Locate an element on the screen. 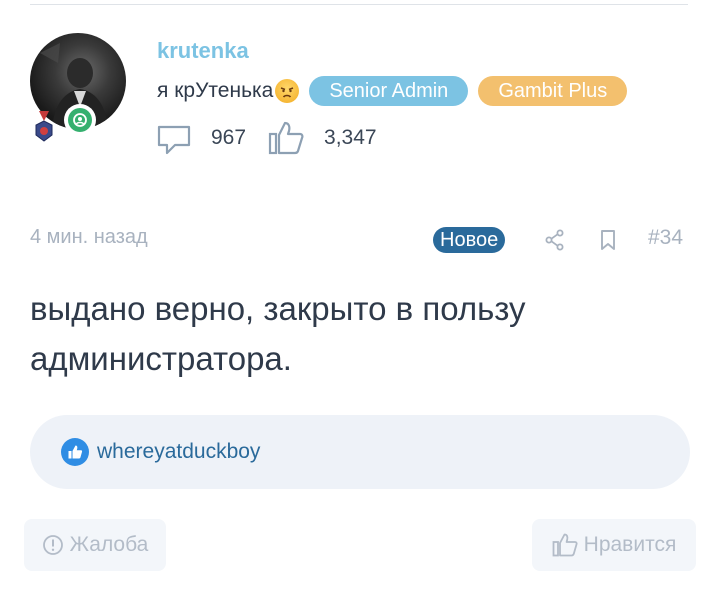 The image size is (720, 595). status-text: я крУтенька is located at coordinates (215, 90).